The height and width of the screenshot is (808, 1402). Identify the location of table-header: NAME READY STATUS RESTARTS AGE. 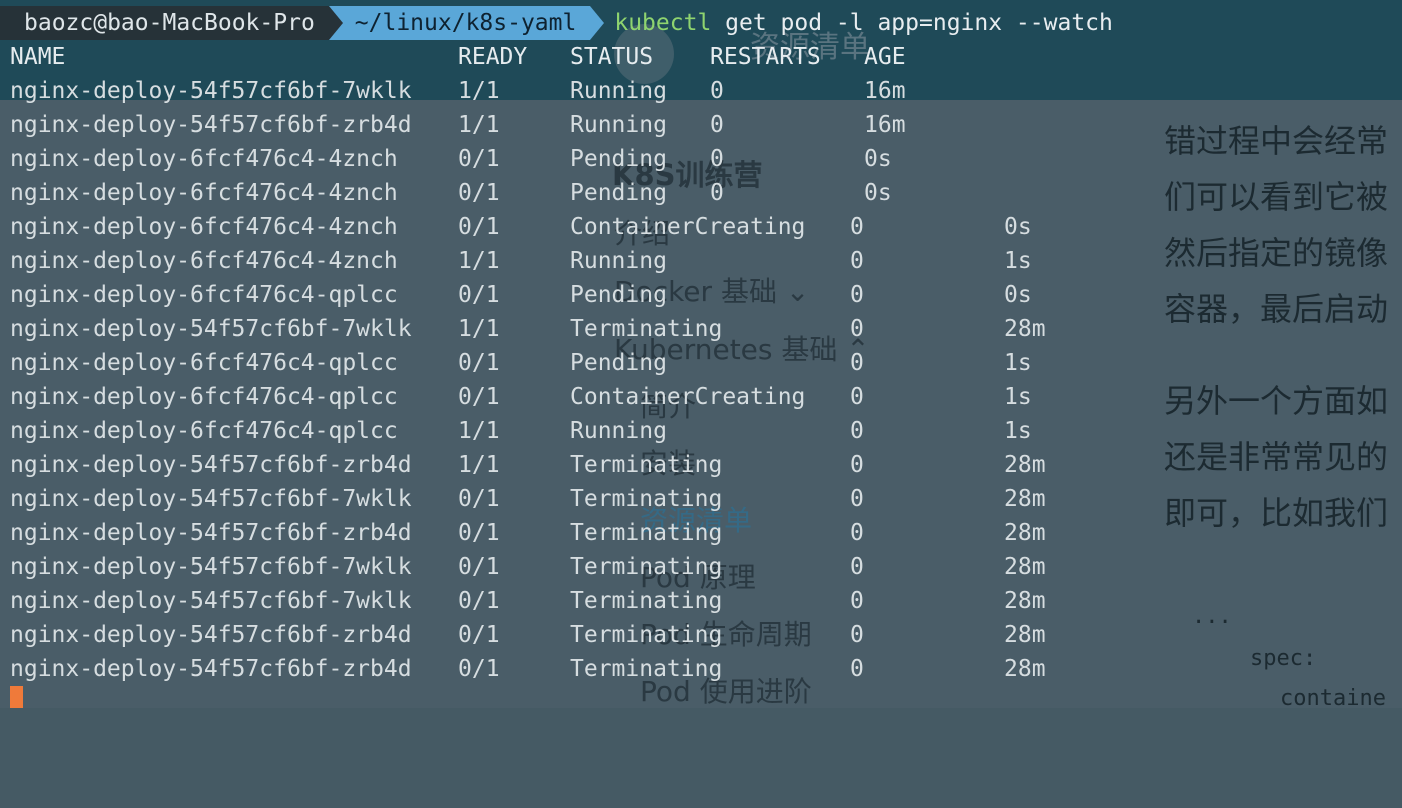
(701, 57).